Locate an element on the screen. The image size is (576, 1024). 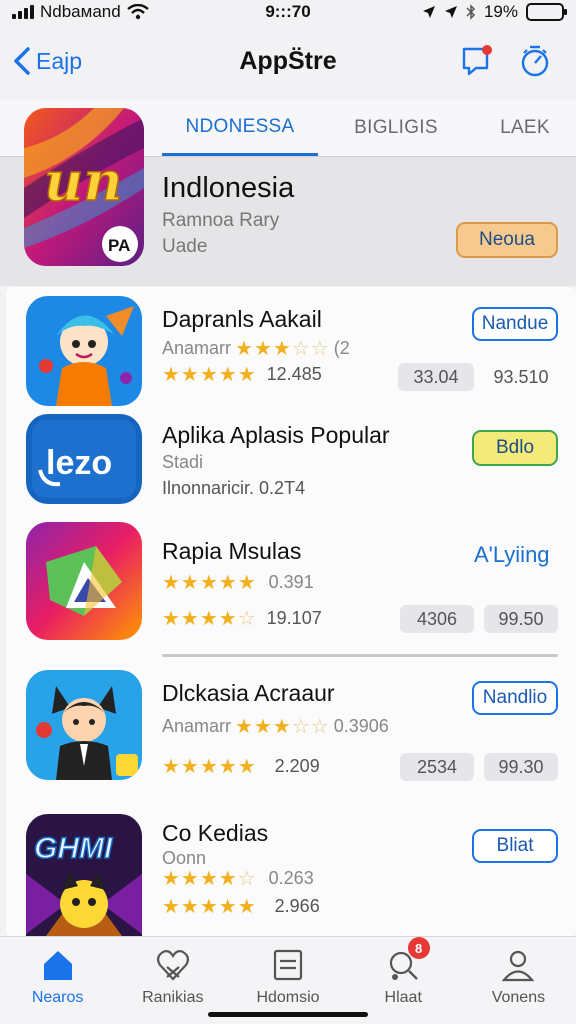
app-icon-5: GHMI is located at coordinates (84, 875).